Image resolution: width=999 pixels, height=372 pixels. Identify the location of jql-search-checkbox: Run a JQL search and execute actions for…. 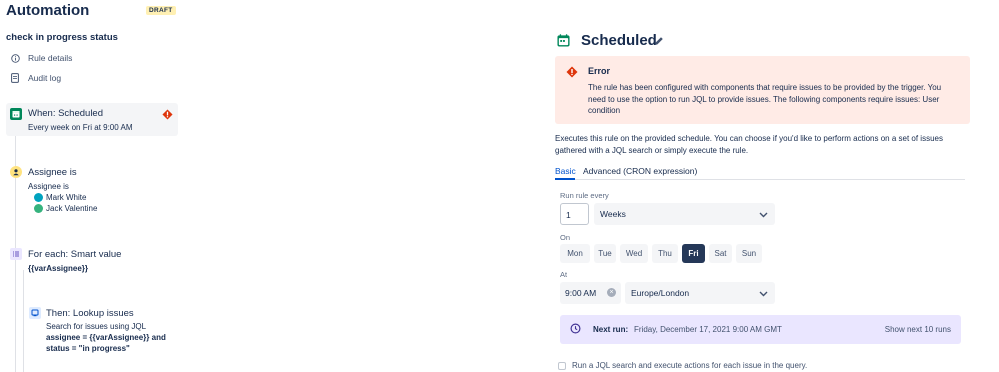
(682, 365).